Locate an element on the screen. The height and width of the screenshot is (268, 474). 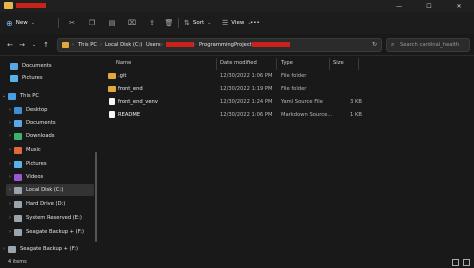
sidebar-item-music: › Music is located at coordinates (53, 150).